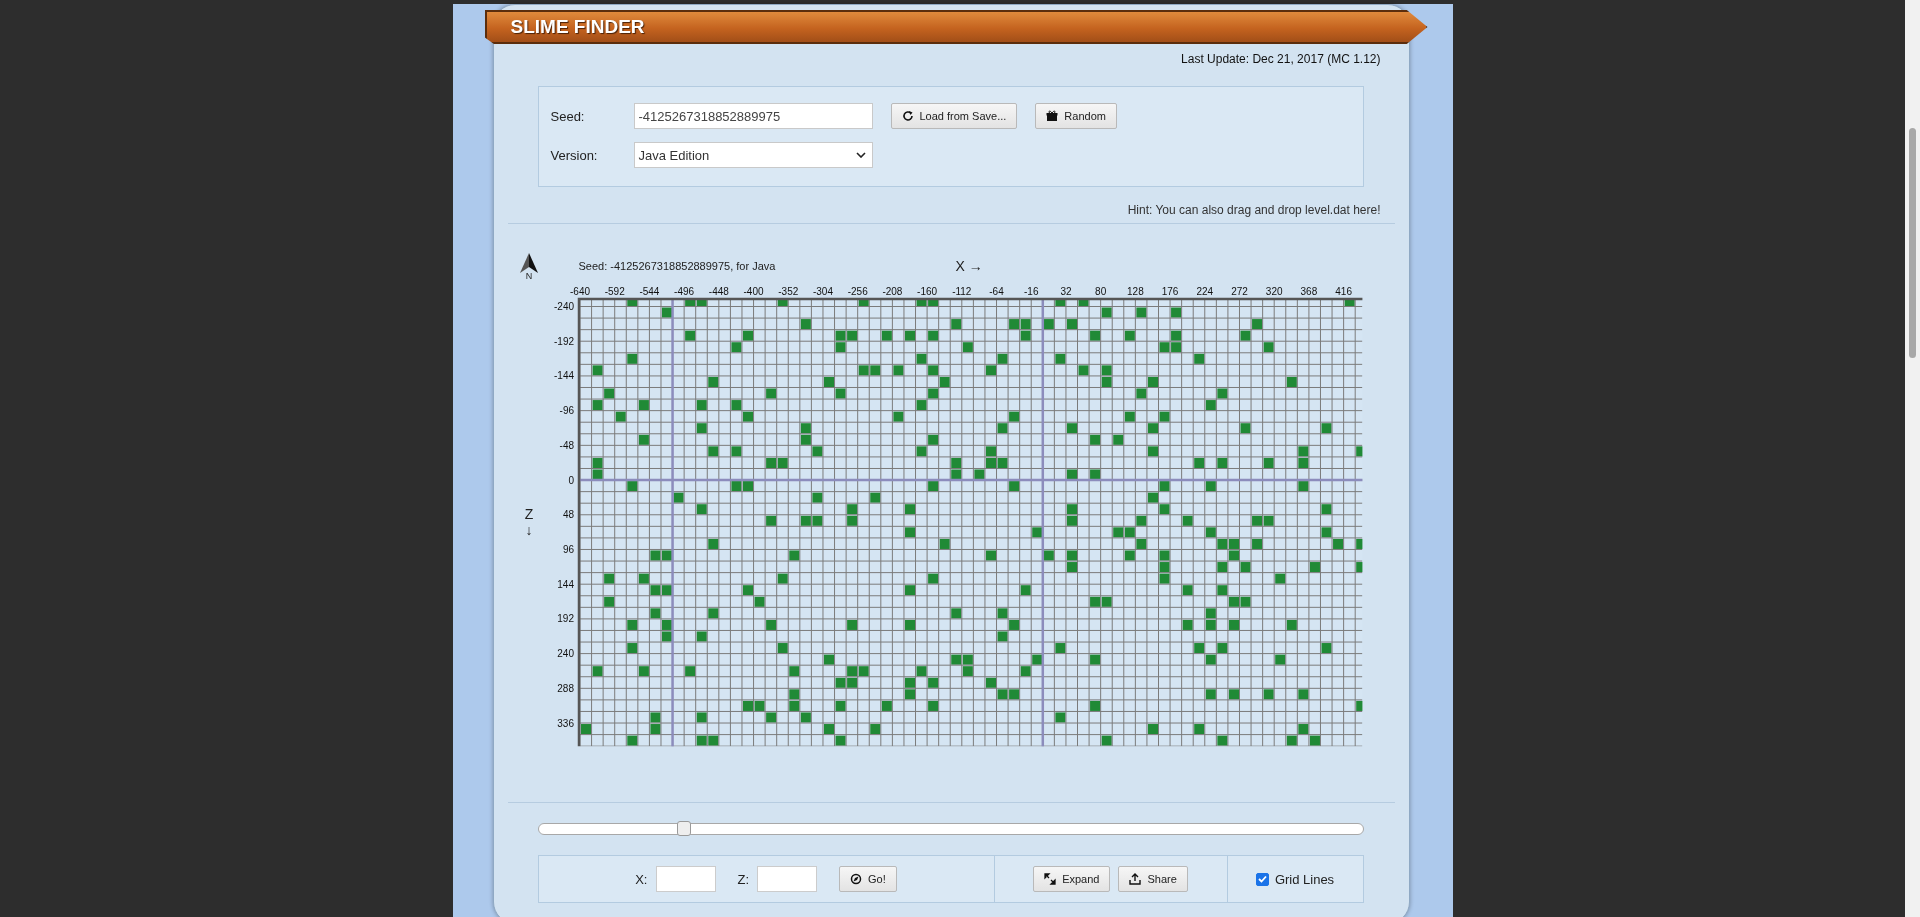 The image size is (1920, 917). What do you see at coordinates (683, 291) in the screenshot?
I see `x-tick-label: -496` at bounding box center [683, 291].